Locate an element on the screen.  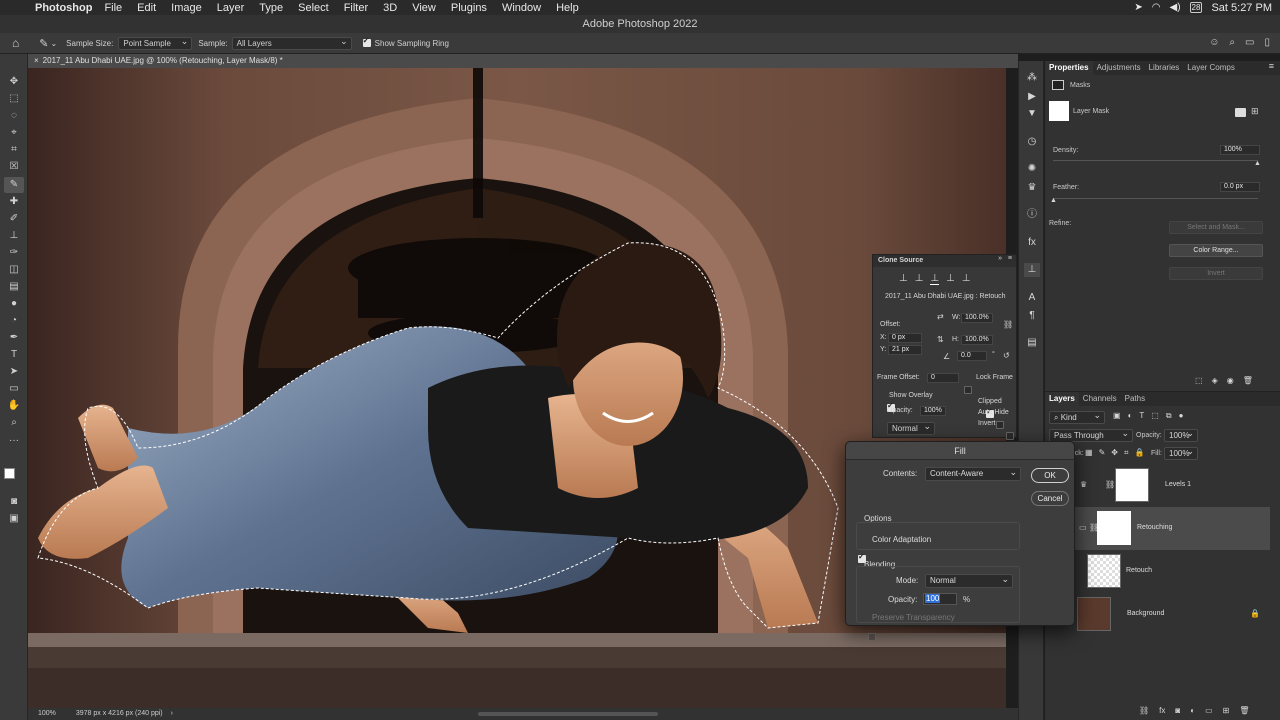
visibility-icon: ◉ is located at coordinates (1230, 380).